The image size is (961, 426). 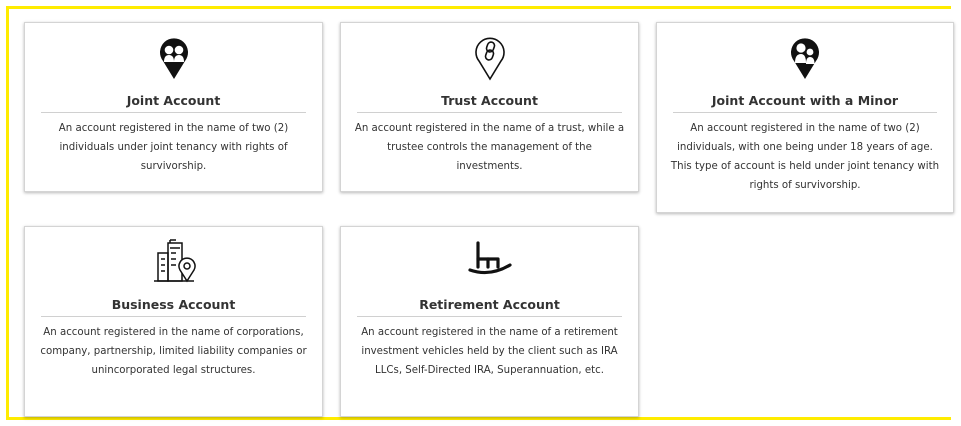 I want to click on retirement-account-title: Retirement Account, so click(x=489, y=307).